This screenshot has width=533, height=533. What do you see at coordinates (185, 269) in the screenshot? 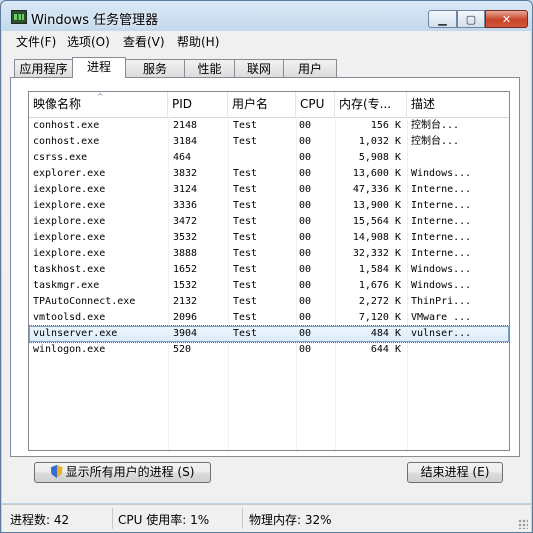
I see `process-pid-cell: 1652` at bounding box center [185, 269].